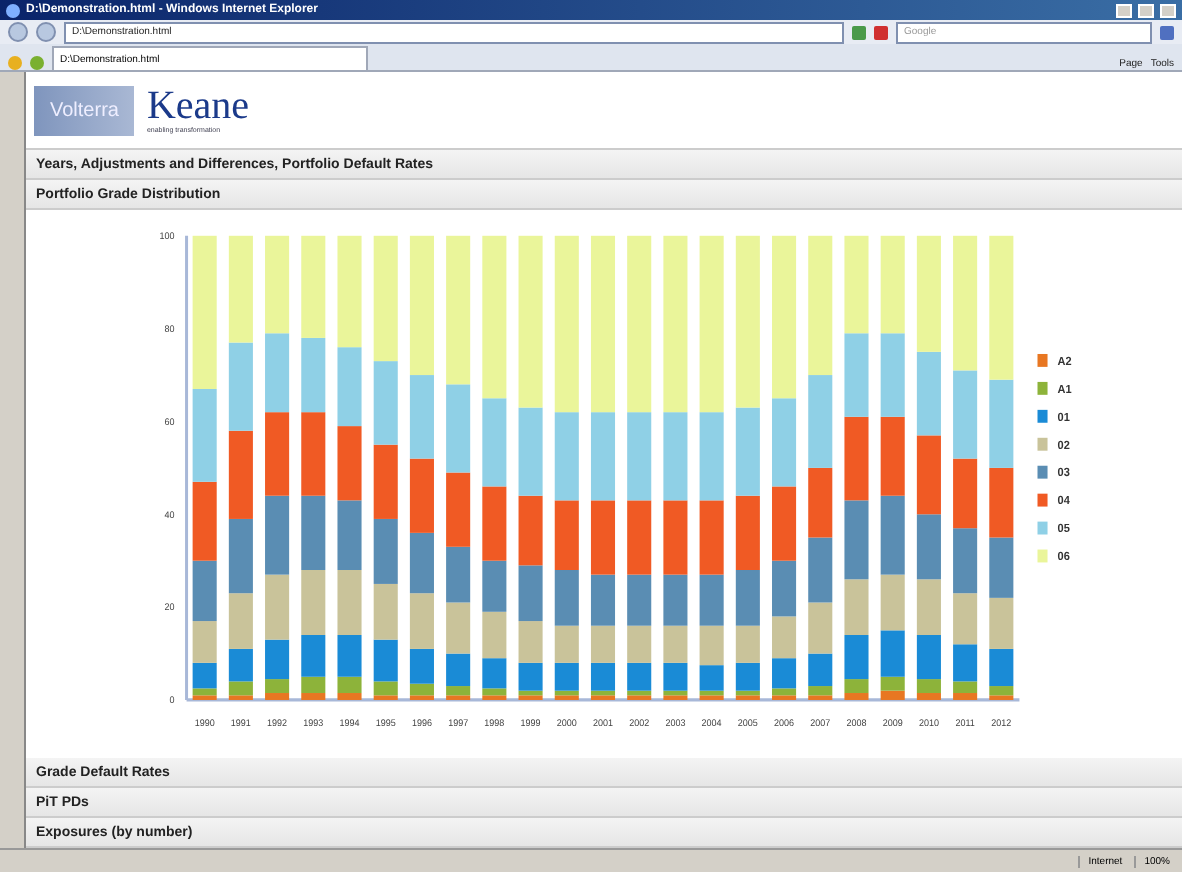  What do you see at coordinates (198, 106) in the screenshot?
I see `brand-name: Keane` at bounding box center [198, 106].